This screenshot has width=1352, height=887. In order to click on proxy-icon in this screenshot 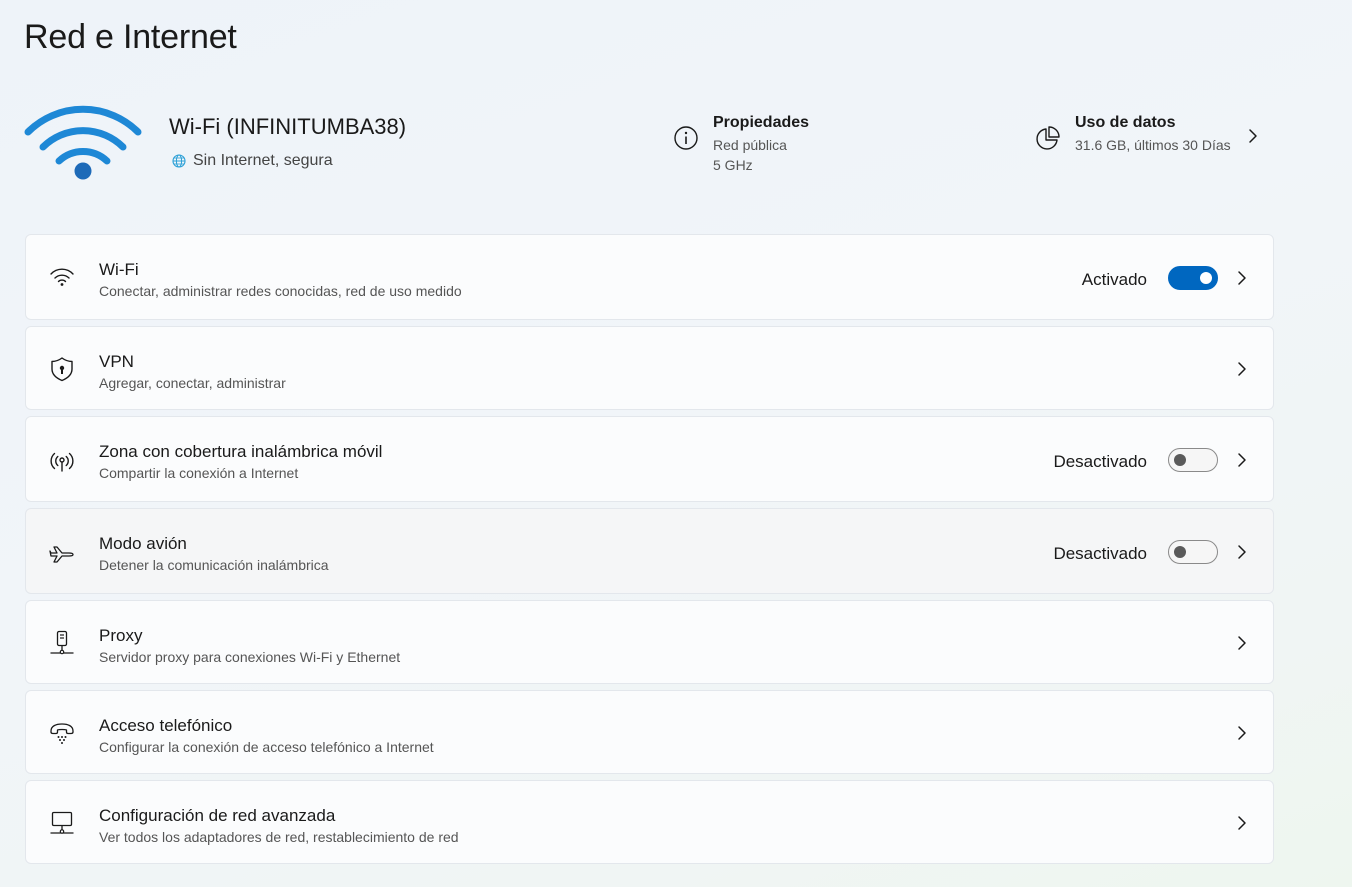, I will do `click(62, 642)`.